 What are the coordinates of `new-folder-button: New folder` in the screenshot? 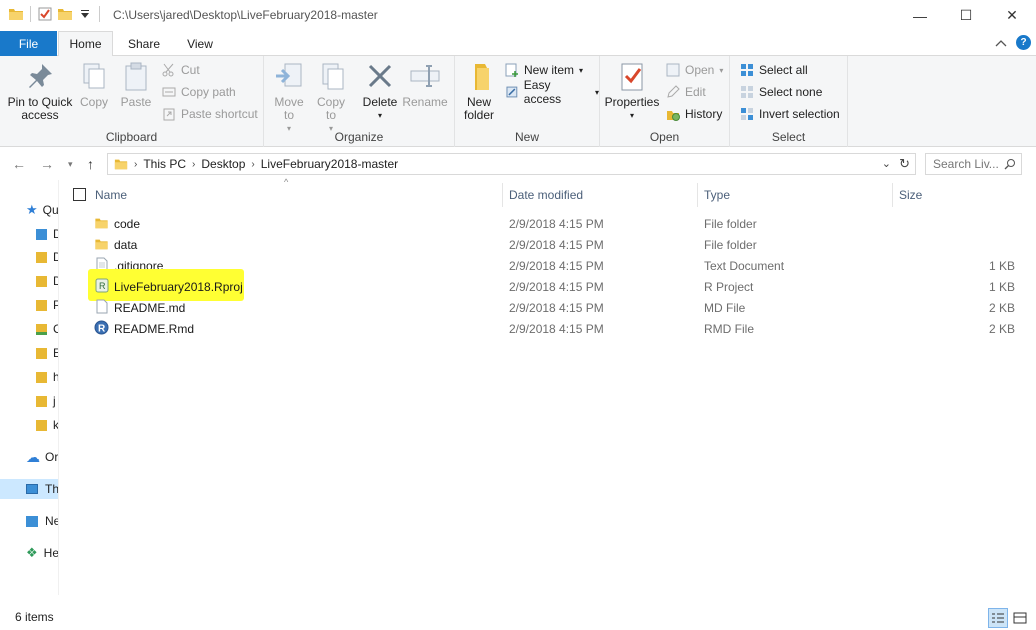 It's located at (479, 91).